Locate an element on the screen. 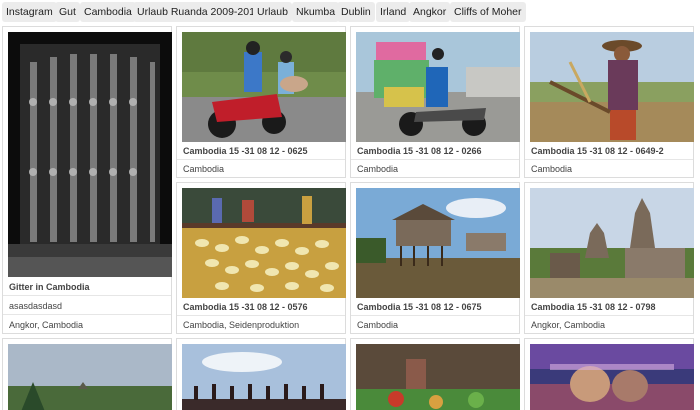  photo-title: Cambodia 15 -31 08 12 - 0576 is located at coordinates (245, 307).